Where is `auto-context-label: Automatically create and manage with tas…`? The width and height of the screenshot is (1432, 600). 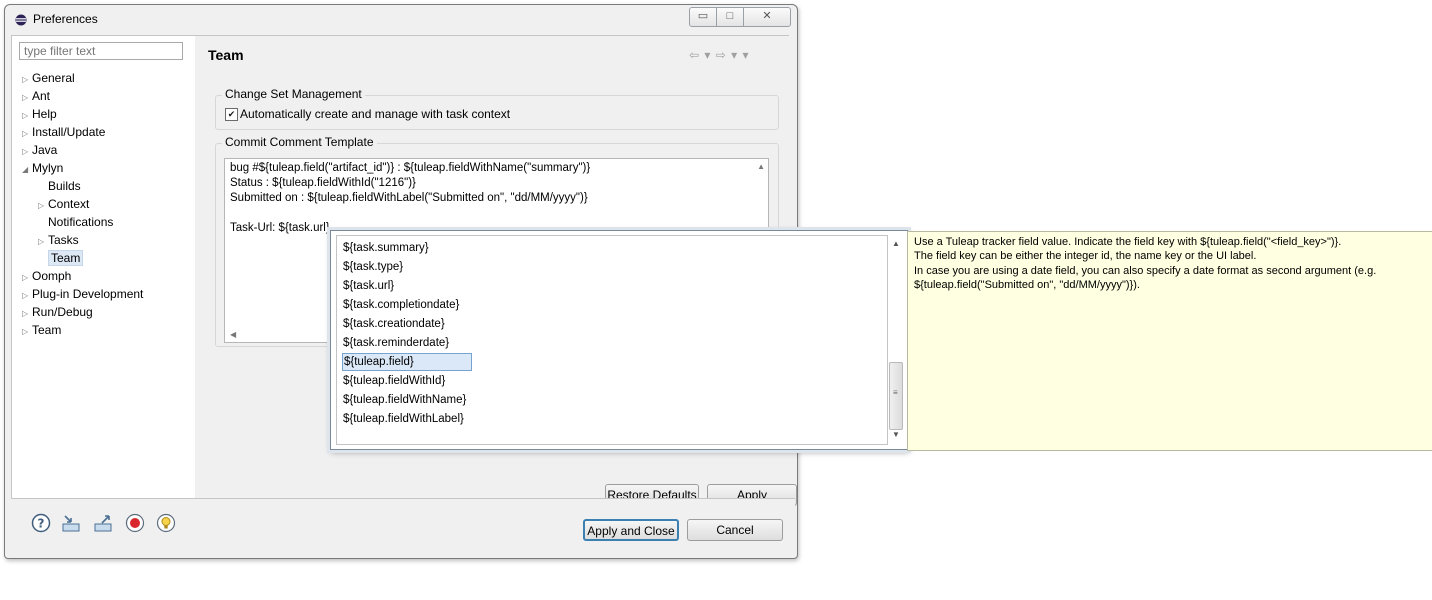 auto-context-label: Automatically create and manage with tas… is located at coordinates (375, 114).